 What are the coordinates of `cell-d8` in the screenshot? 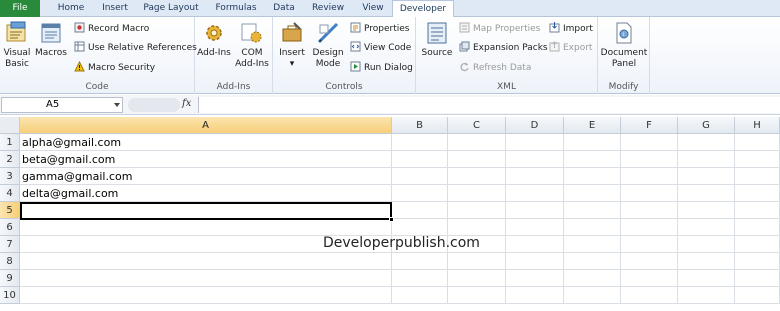 It's located at (535, 261).